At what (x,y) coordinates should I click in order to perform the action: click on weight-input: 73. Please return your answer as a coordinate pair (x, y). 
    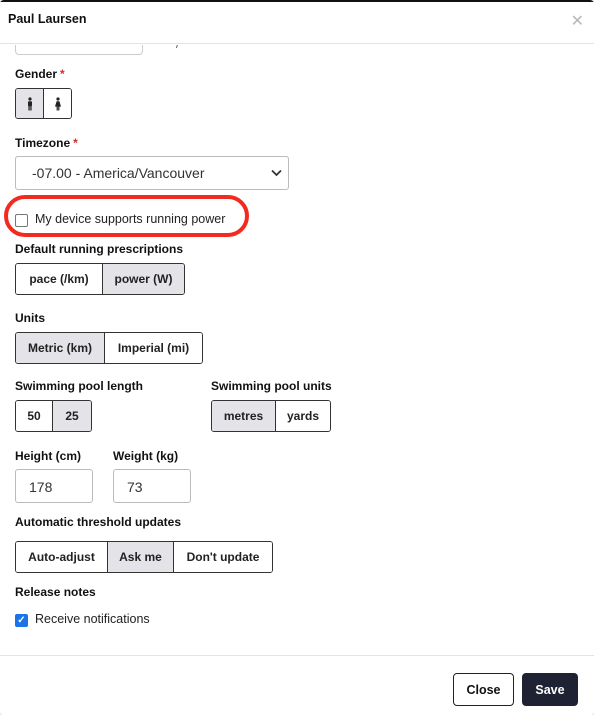
    Looking at the image, I should click on (152, 486).